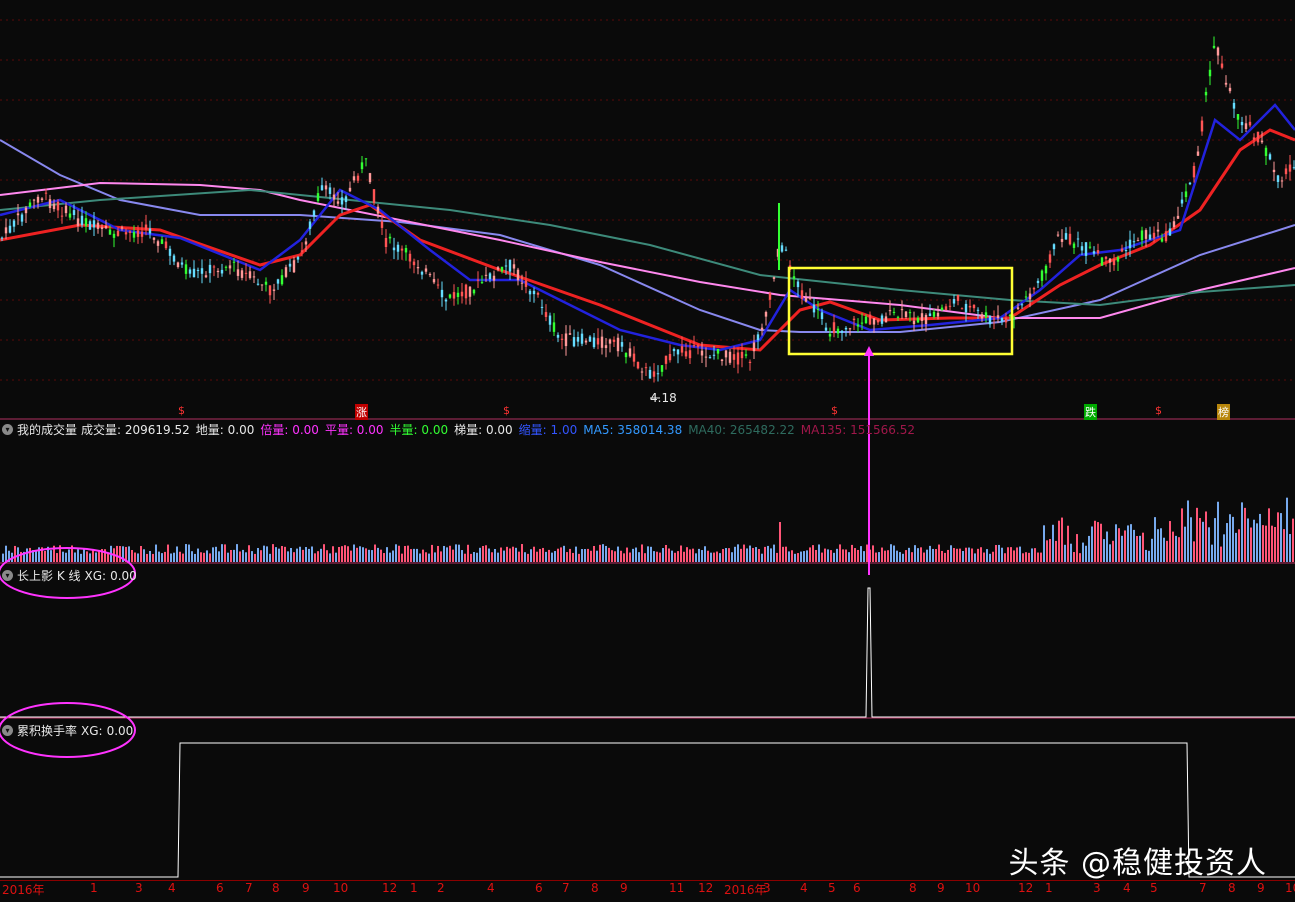  What do you see at coordinates (1137, 863) in the screenshot?
I see `watermark: 头条 @稳健投资人` at bounding box center [1137, 863].